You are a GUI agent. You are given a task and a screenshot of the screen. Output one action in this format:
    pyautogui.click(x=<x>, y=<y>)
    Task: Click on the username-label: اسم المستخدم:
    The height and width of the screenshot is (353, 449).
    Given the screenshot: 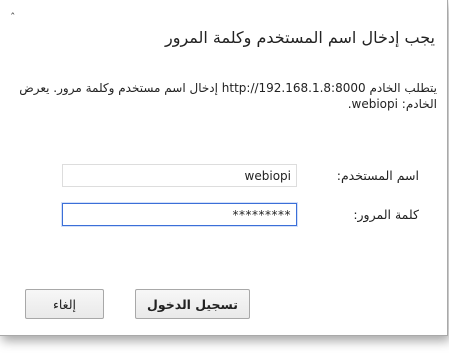 What is the action you would take?
    pyautogui.click(x=377, y=175)
    